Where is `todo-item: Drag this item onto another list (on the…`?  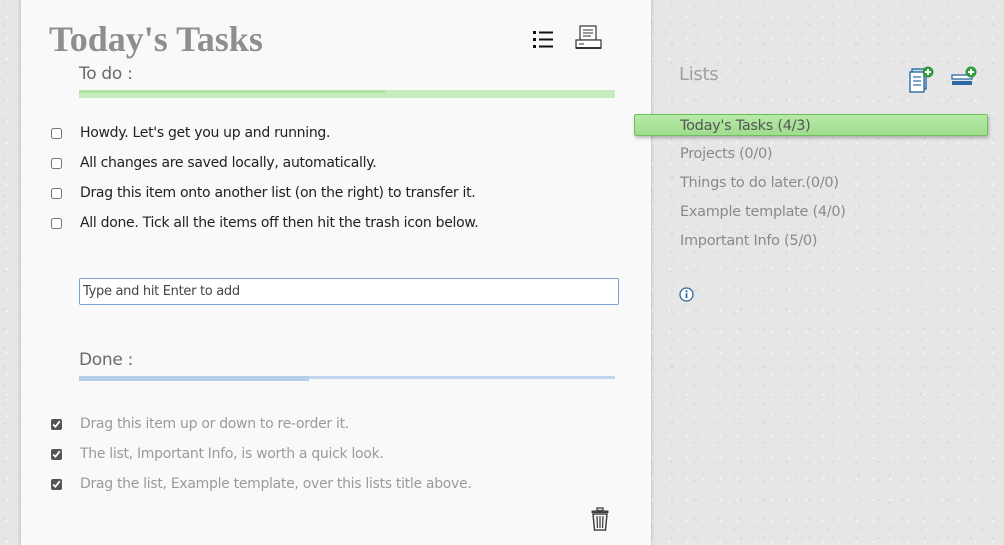
todo-item: Drag this item onto another list (on the… is located at coordinates (346, 193).